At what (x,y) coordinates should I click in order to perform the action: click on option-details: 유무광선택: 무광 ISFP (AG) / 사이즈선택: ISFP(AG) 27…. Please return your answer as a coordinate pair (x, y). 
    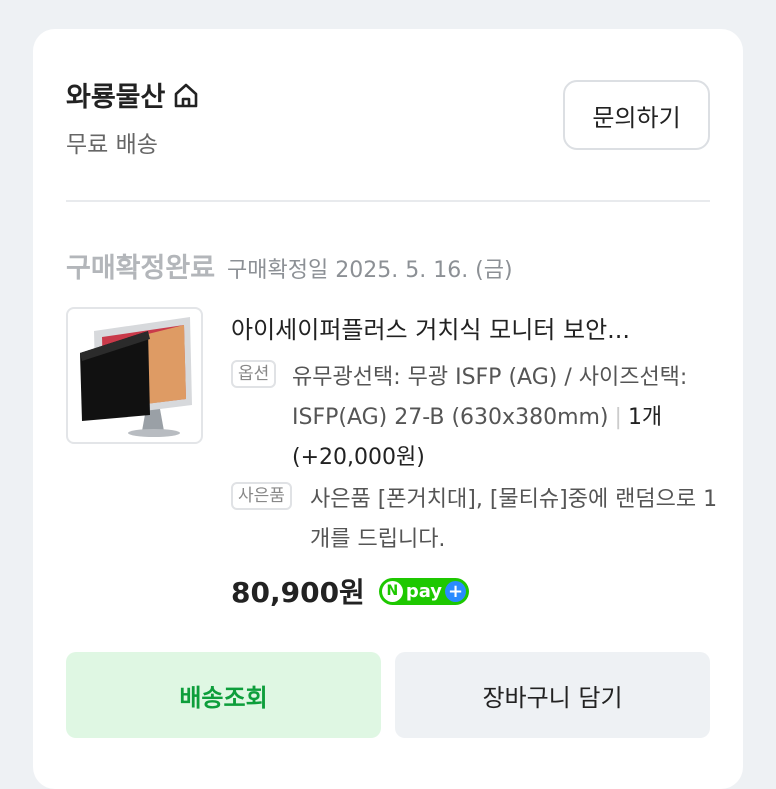
    Looking at the image, I should click on (497, 418).